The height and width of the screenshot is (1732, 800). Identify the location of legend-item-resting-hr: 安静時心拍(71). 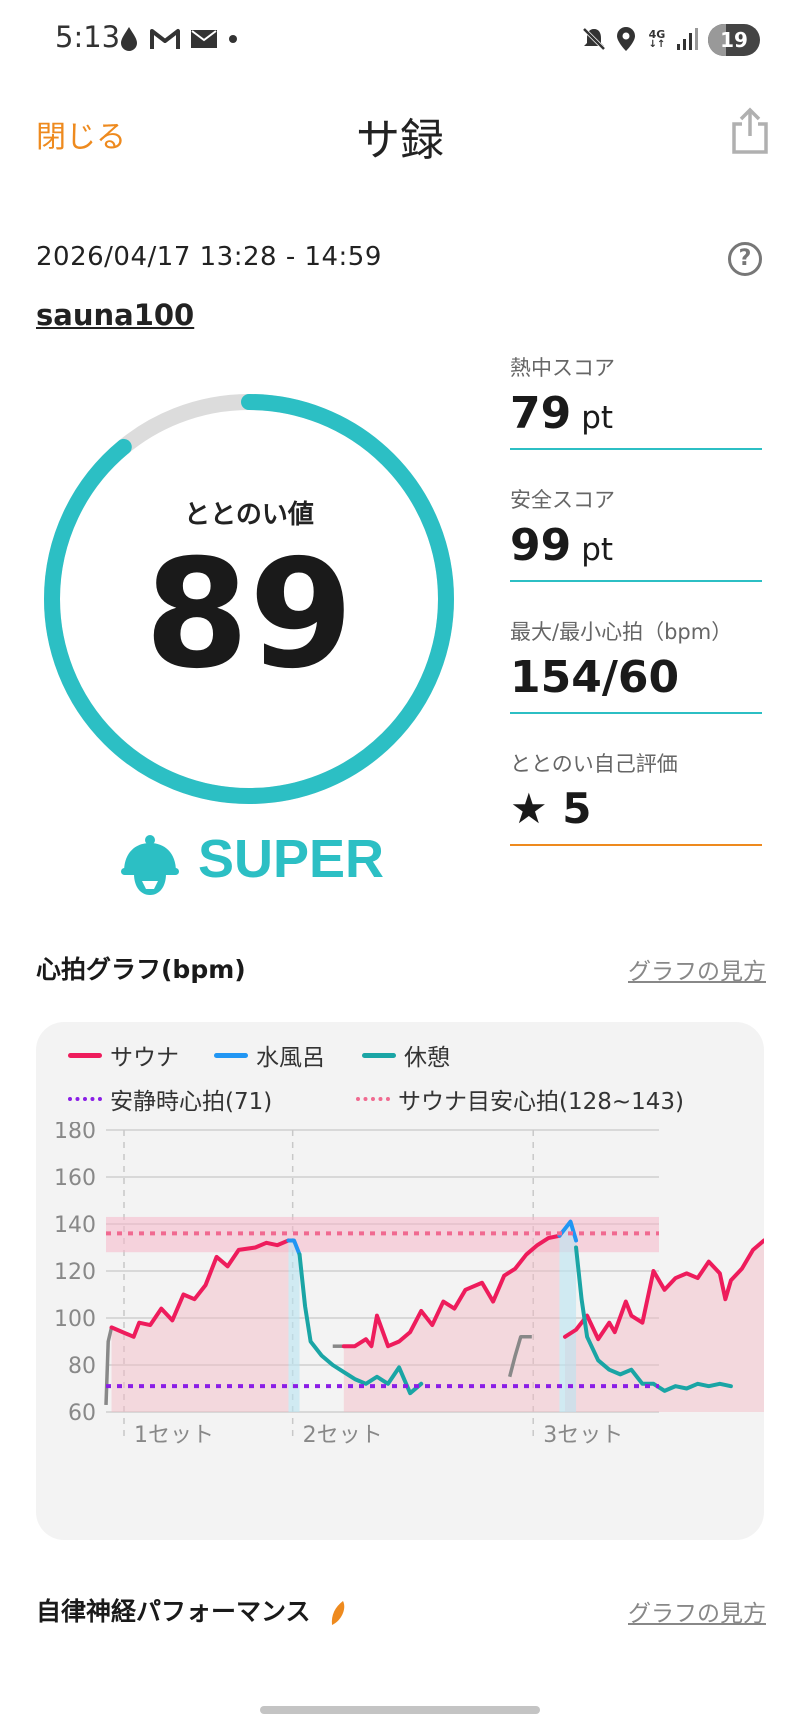
(170, 1099).